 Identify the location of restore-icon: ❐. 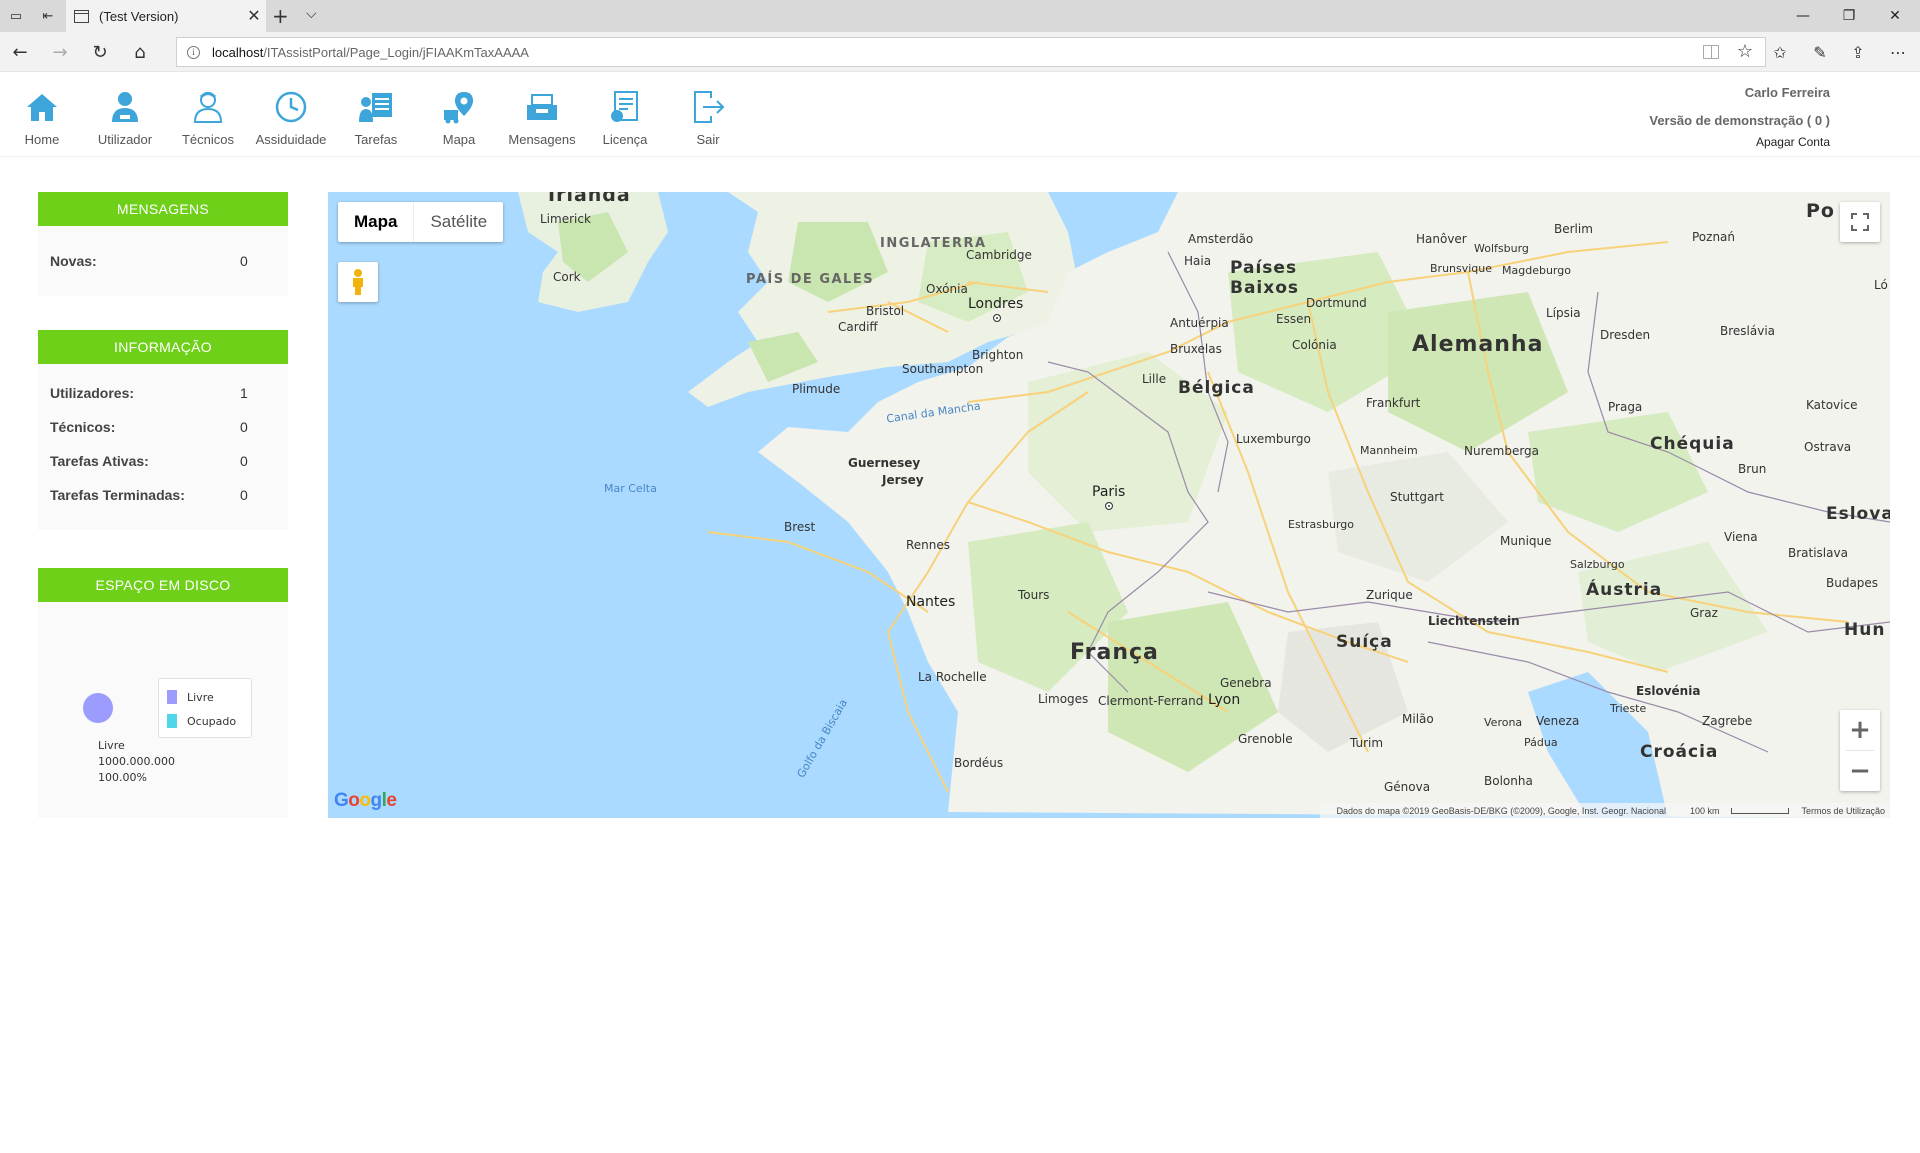
(1849, 16).